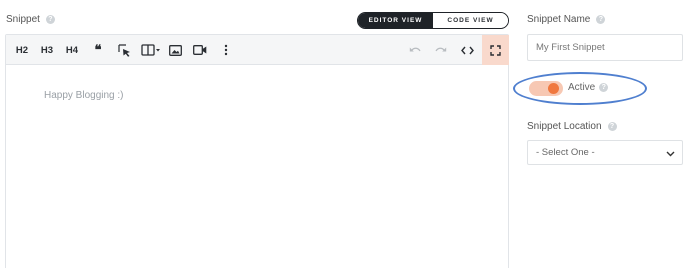 The height and width of the screenshot is (268, 700). What do you see at coordinates (23, 19) in the screenshot?
I see `snippet-label: Snippet` at bounding box center [23, 19].